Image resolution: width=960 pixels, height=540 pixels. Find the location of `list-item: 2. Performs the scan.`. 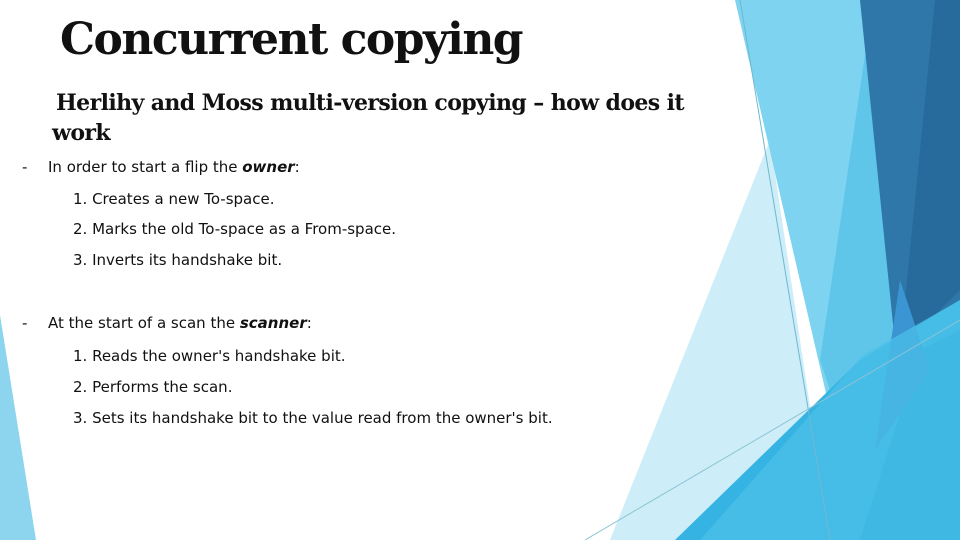

list-item: 2. Performs the scan. is located at coordinates (153, 387).